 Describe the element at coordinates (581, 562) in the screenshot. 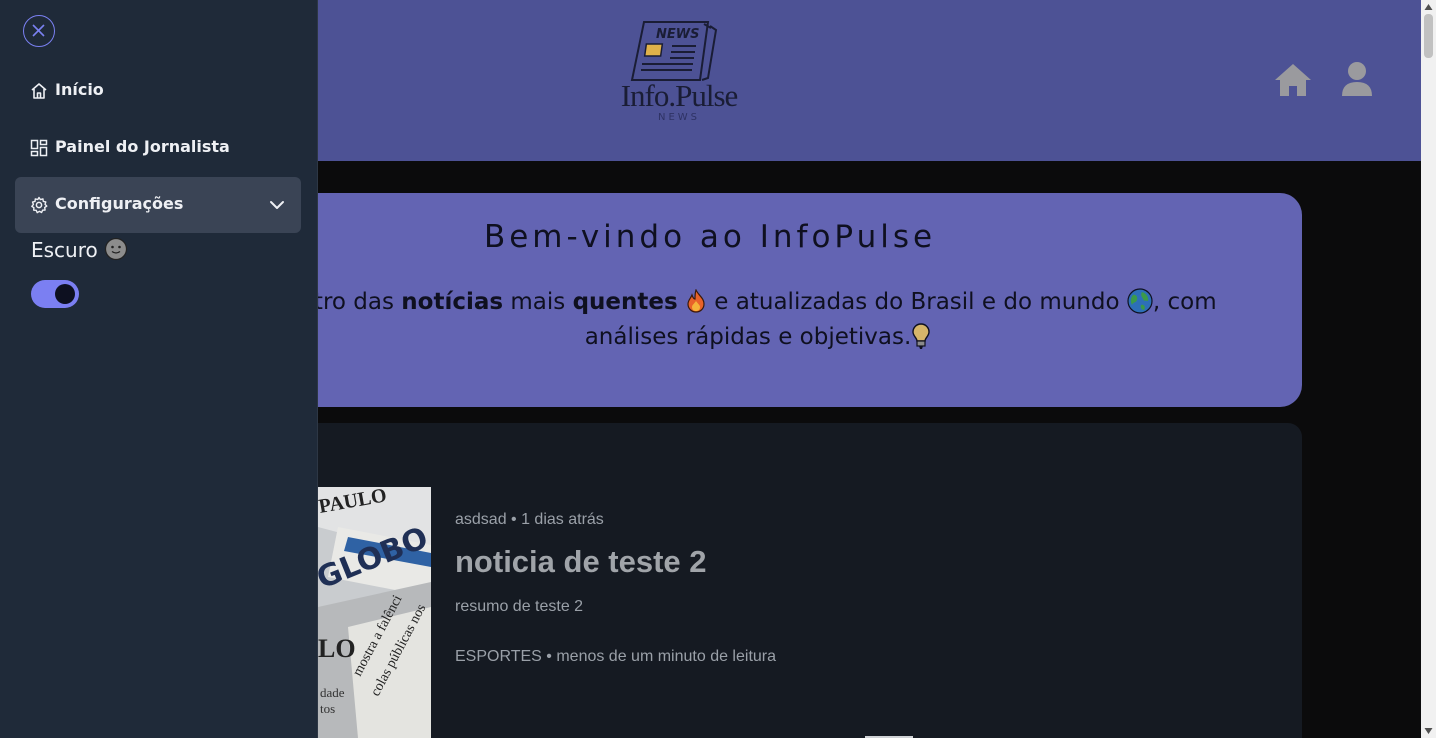

I see `news-title: noticia de teste 2` at that location.